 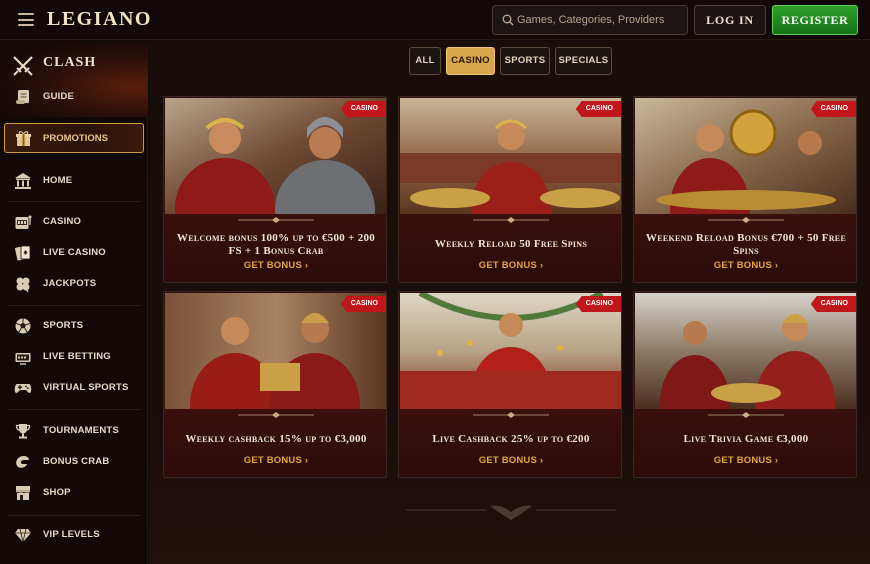 I want to click on shop-icon, so click(x=23, y=493).